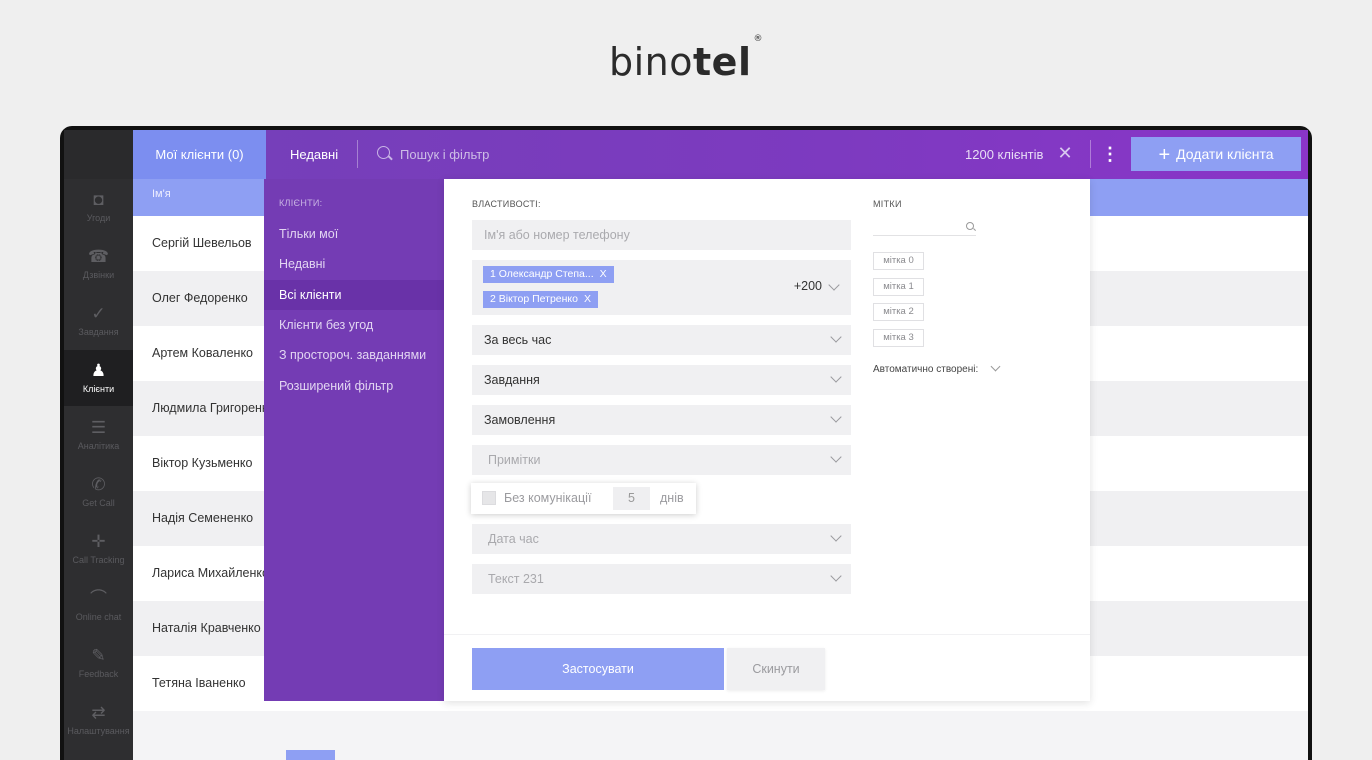 The image size is (1372, 760). Describe the element at coordinates (767, 634) in the screenshot. I see `footer-divider` at that location.